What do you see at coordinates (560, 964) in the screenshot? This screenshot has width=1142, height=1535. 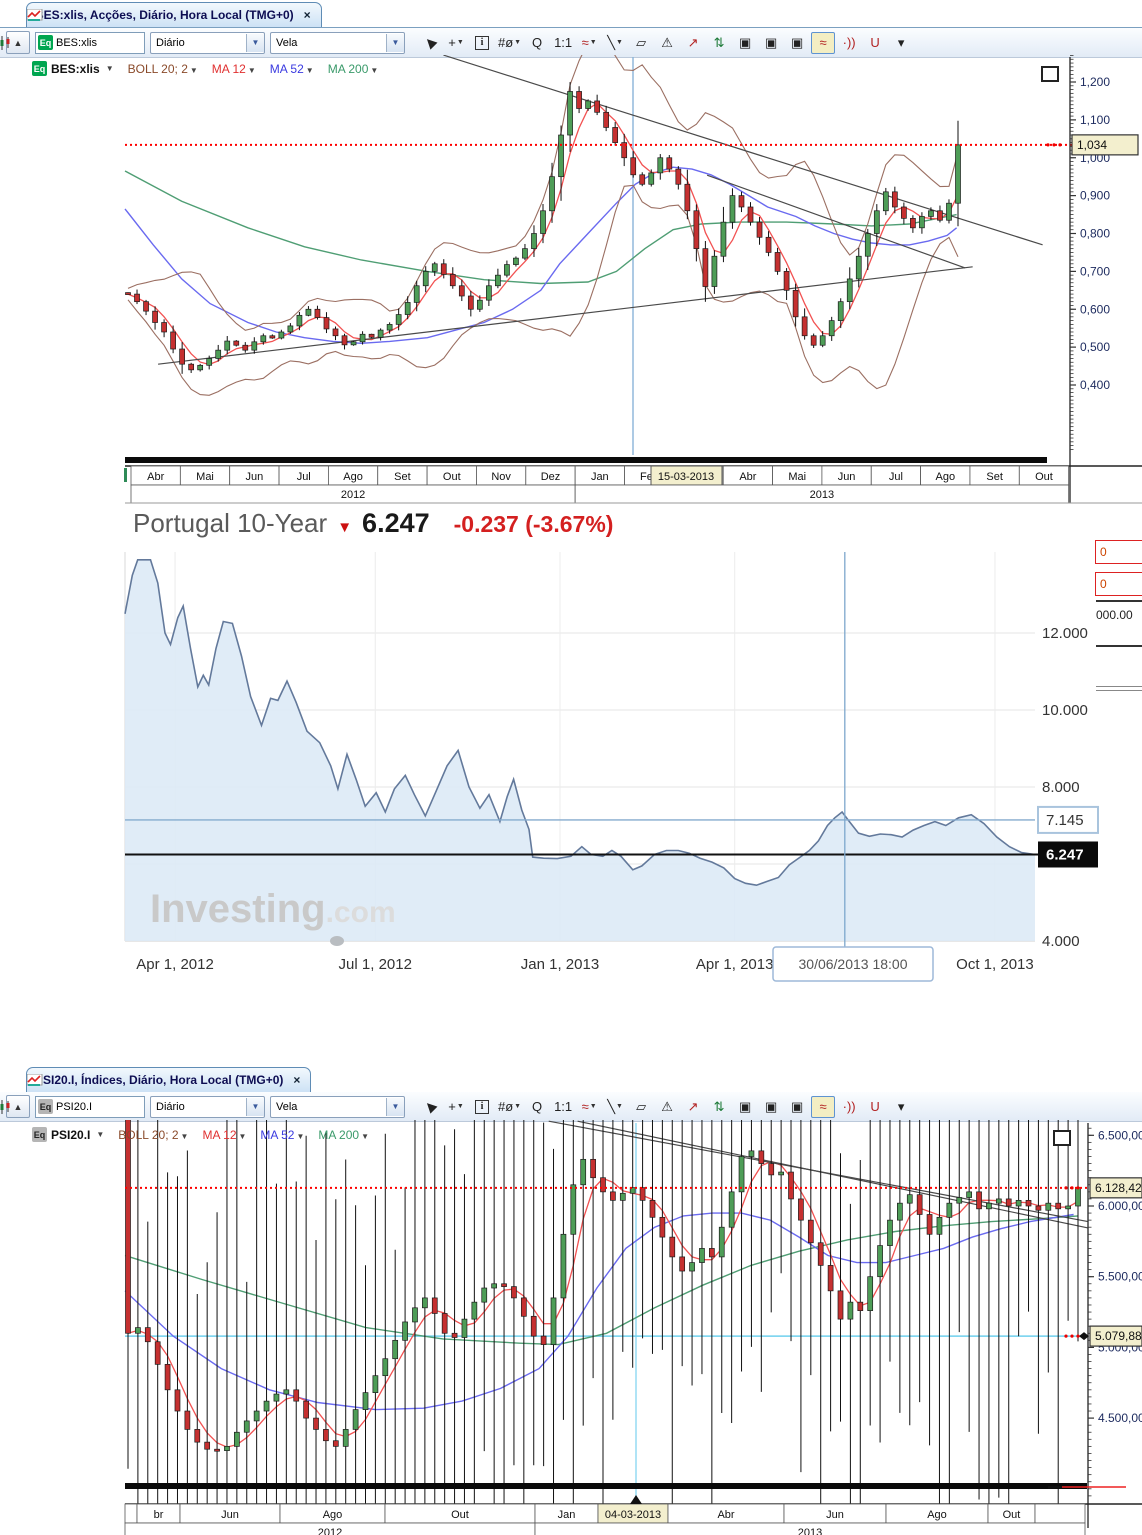 I see `svg-text: Jan 1, 2013` at bounding box center [560, 964].